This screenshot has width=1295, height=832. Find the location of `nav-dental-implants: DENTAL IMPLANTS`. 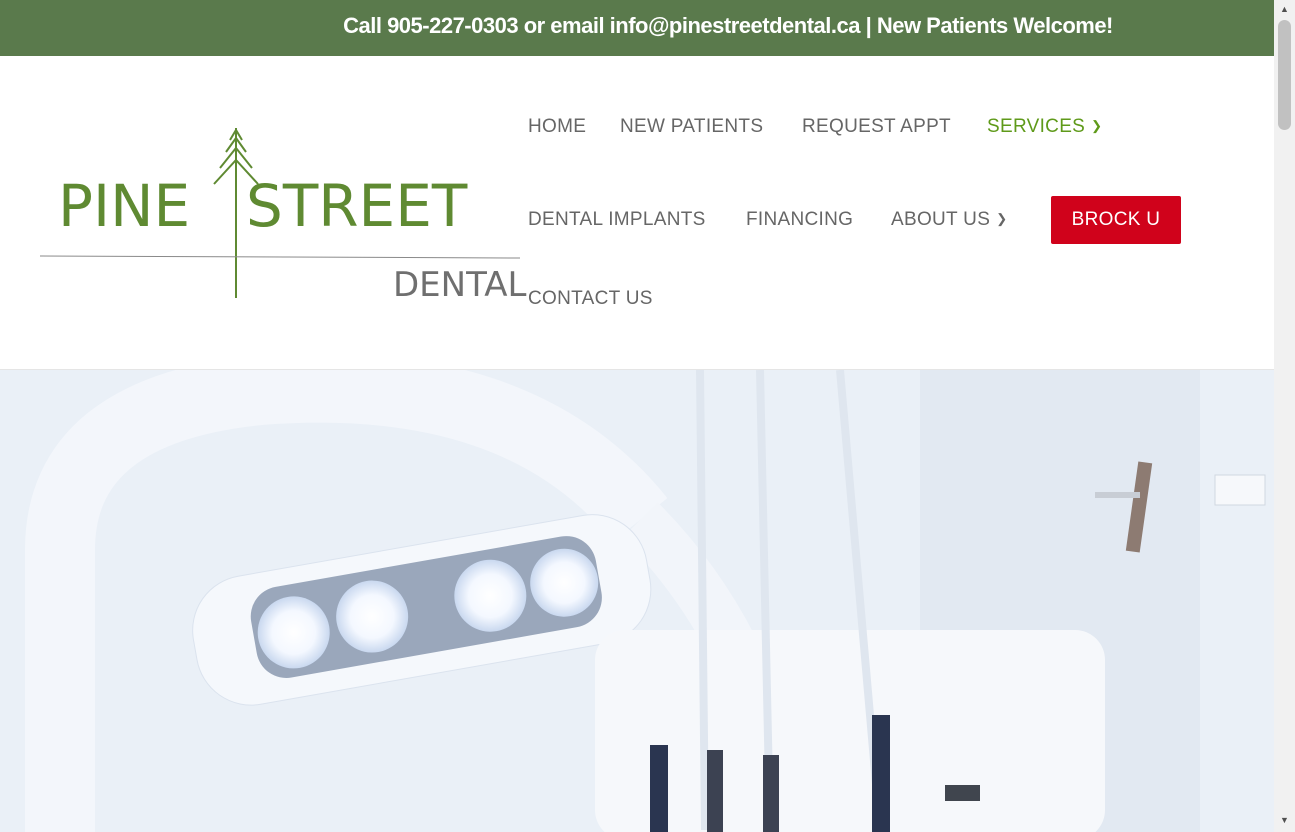

nav-dental-implants: DENTAL IMPLANTS is located at coordinates (617, 220).